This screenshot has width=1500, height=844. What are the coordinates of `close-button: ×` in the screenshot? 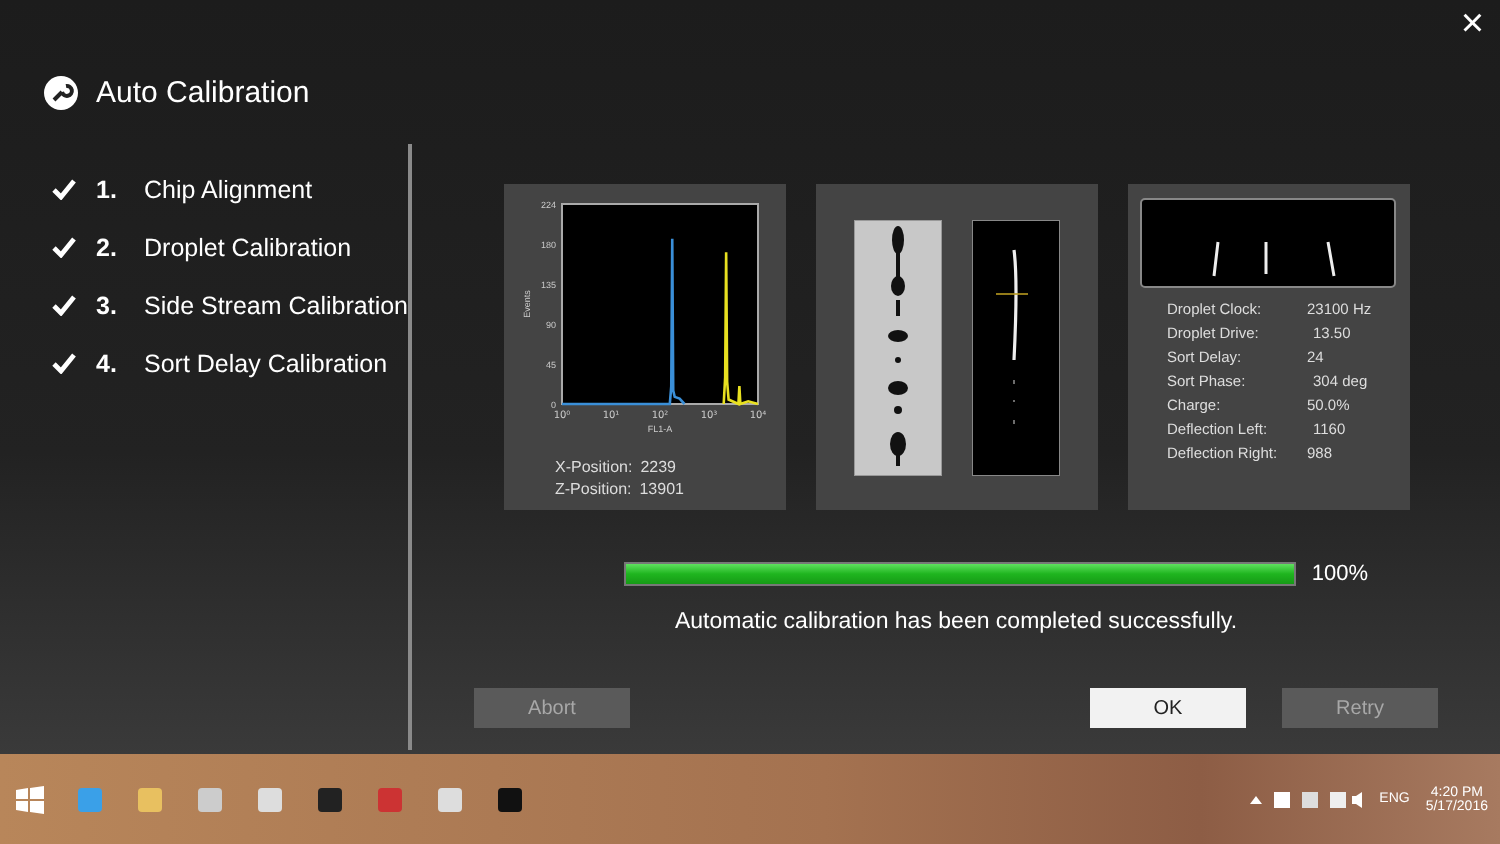 It's located at (1472, 24).